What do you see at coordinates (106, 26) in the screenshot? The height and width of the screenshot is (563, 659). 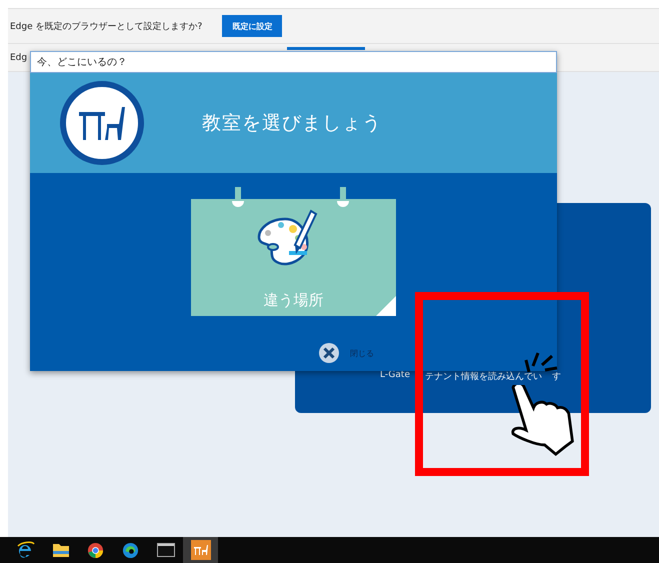 I see `infobar-message: Edge を既定のブラウザーとして設定しますか?` at bounding box center [106, 26].